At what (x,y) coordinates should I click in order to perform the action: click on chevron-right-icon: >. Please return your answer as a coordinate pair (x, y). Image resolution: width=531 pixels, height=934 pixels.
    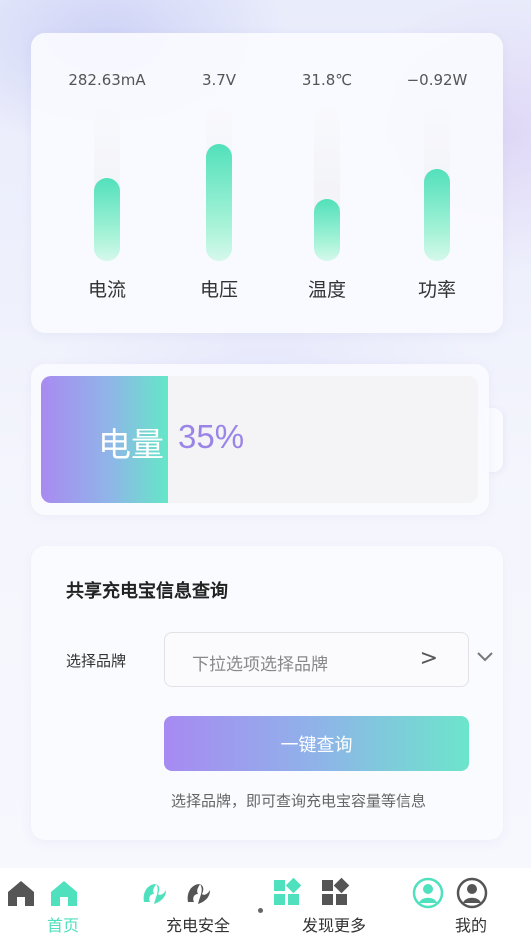
    Looking at the image, I should click on (428, 658).